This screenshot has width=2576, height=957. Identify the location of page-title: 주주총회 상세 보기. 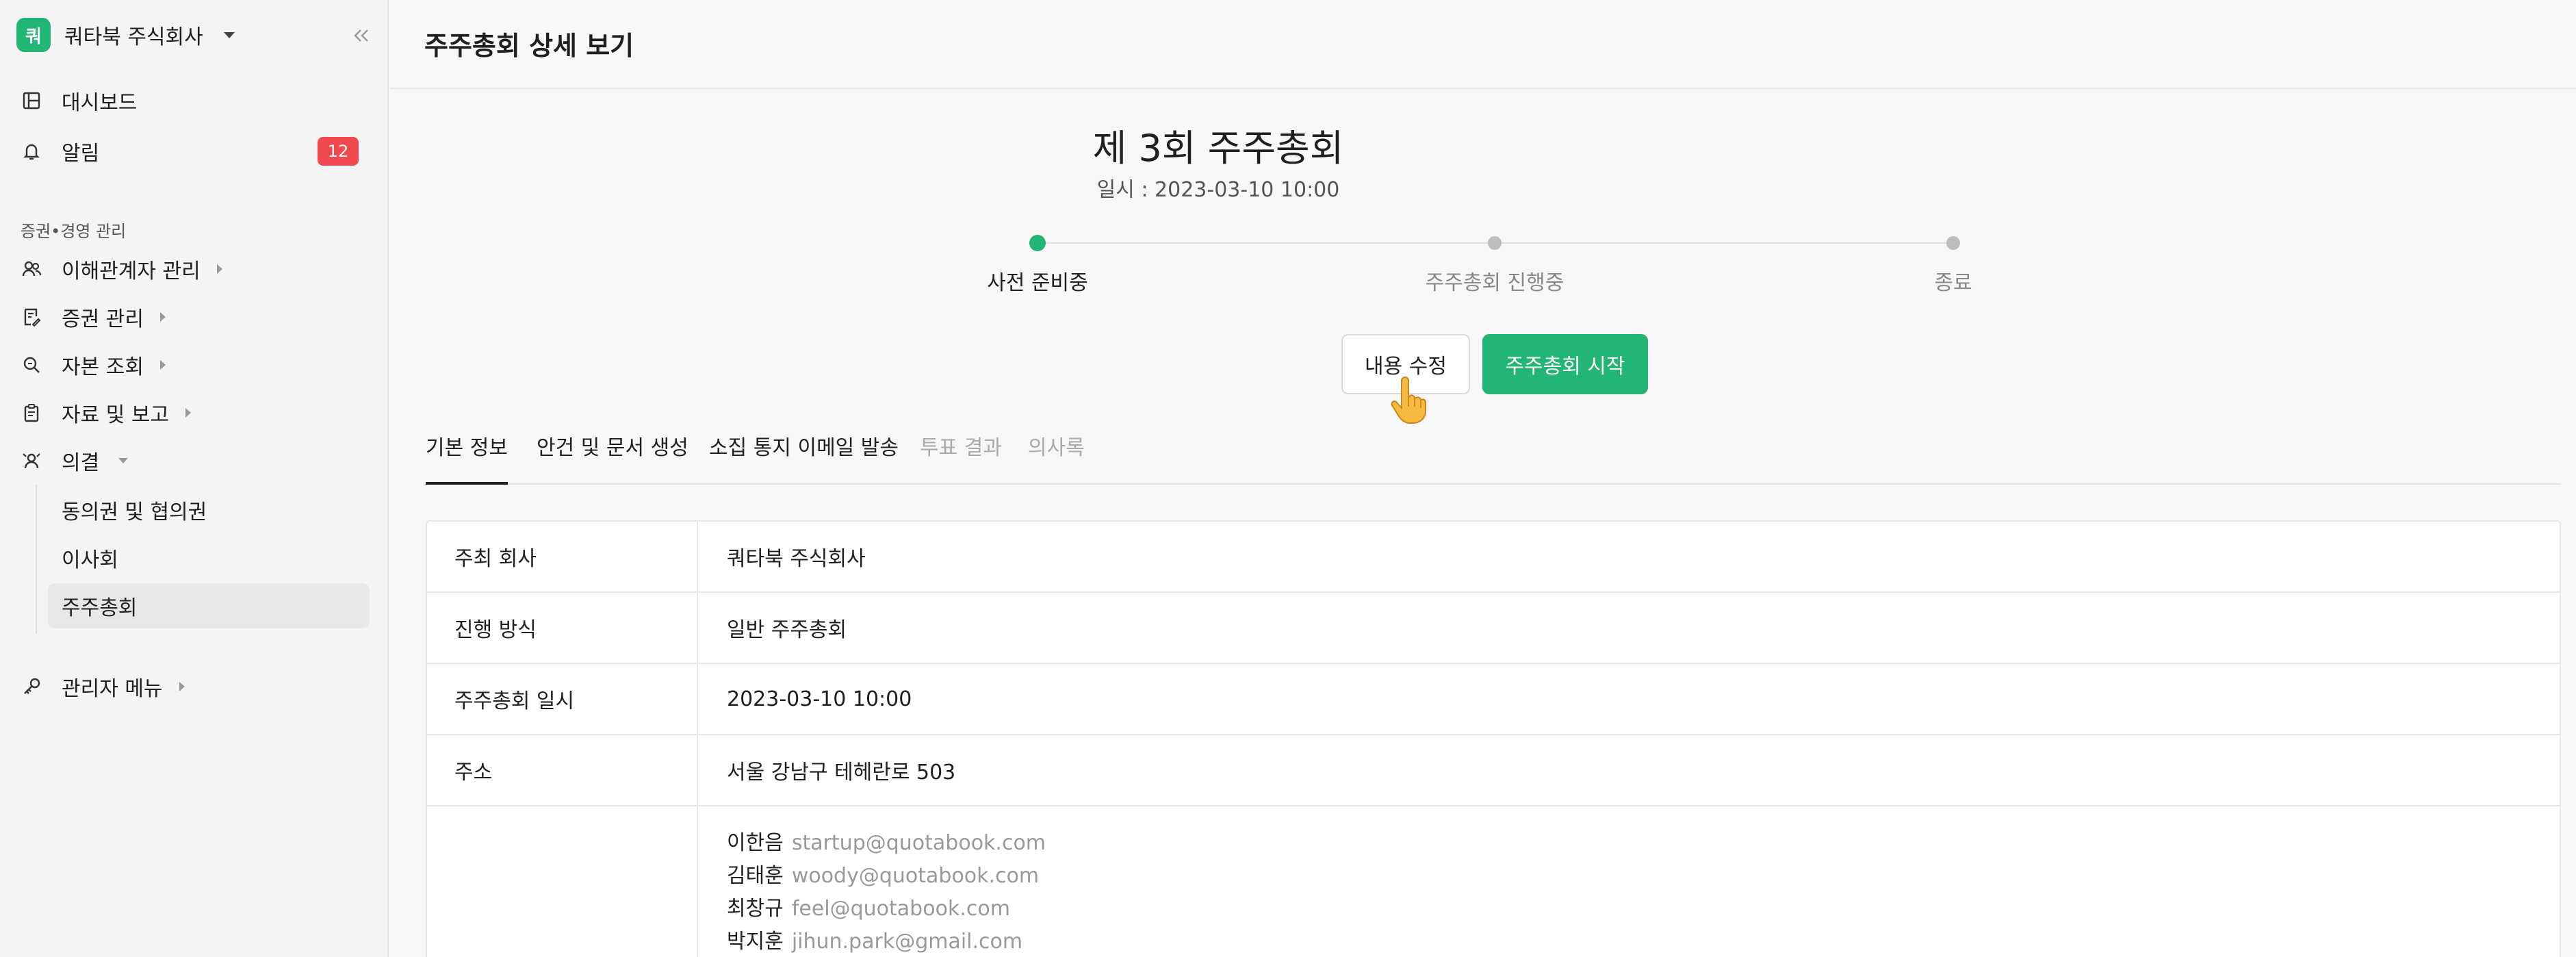
(529, 46).